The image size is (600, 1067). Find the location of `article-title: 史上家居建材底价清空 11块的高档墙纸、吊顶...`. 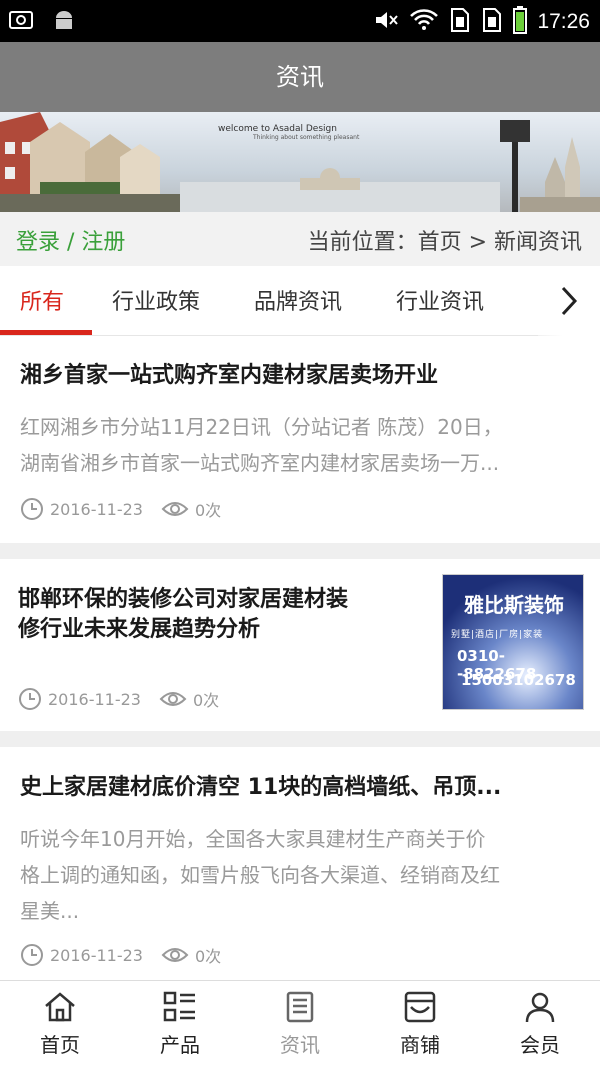

article-title: 史上家居建材底价清空 11块的高档墙纸、吊顶... is located at coordinates (260, 788).